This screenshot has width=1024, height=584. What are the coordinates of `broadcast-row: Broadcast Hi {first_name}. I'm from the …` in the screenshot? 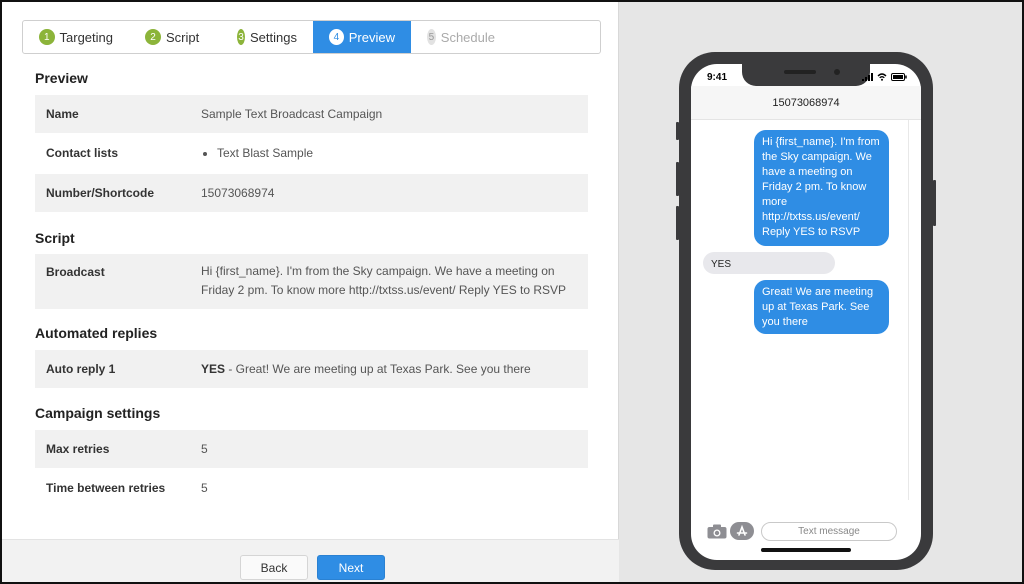 It's located at (311, 281).